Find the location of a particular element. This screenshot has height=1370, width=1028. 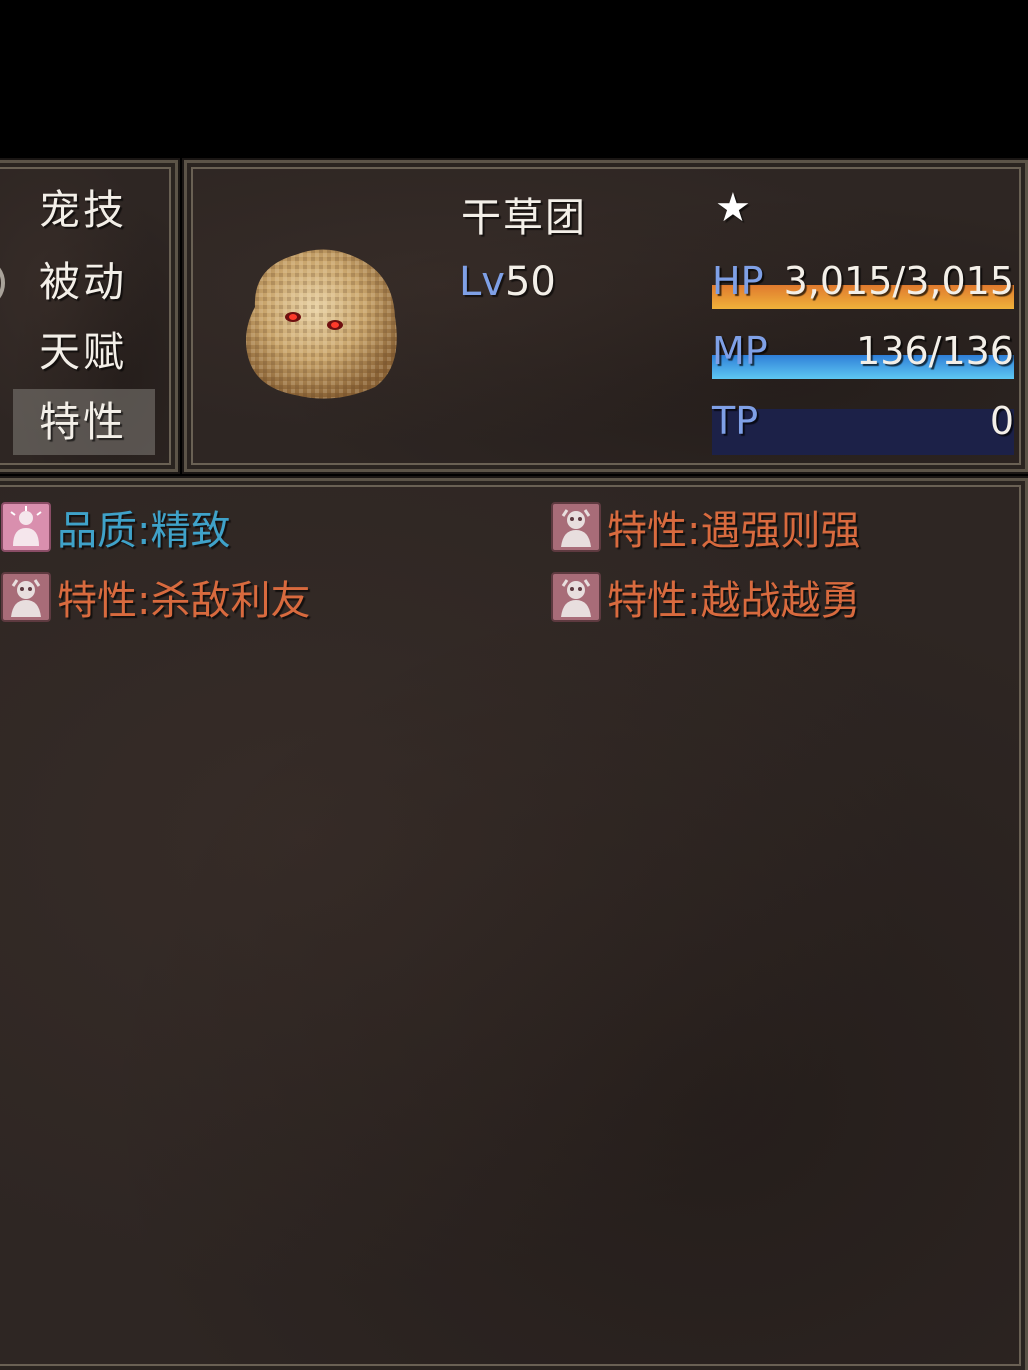

level-value: 50 is located at coordinates (530, 282).